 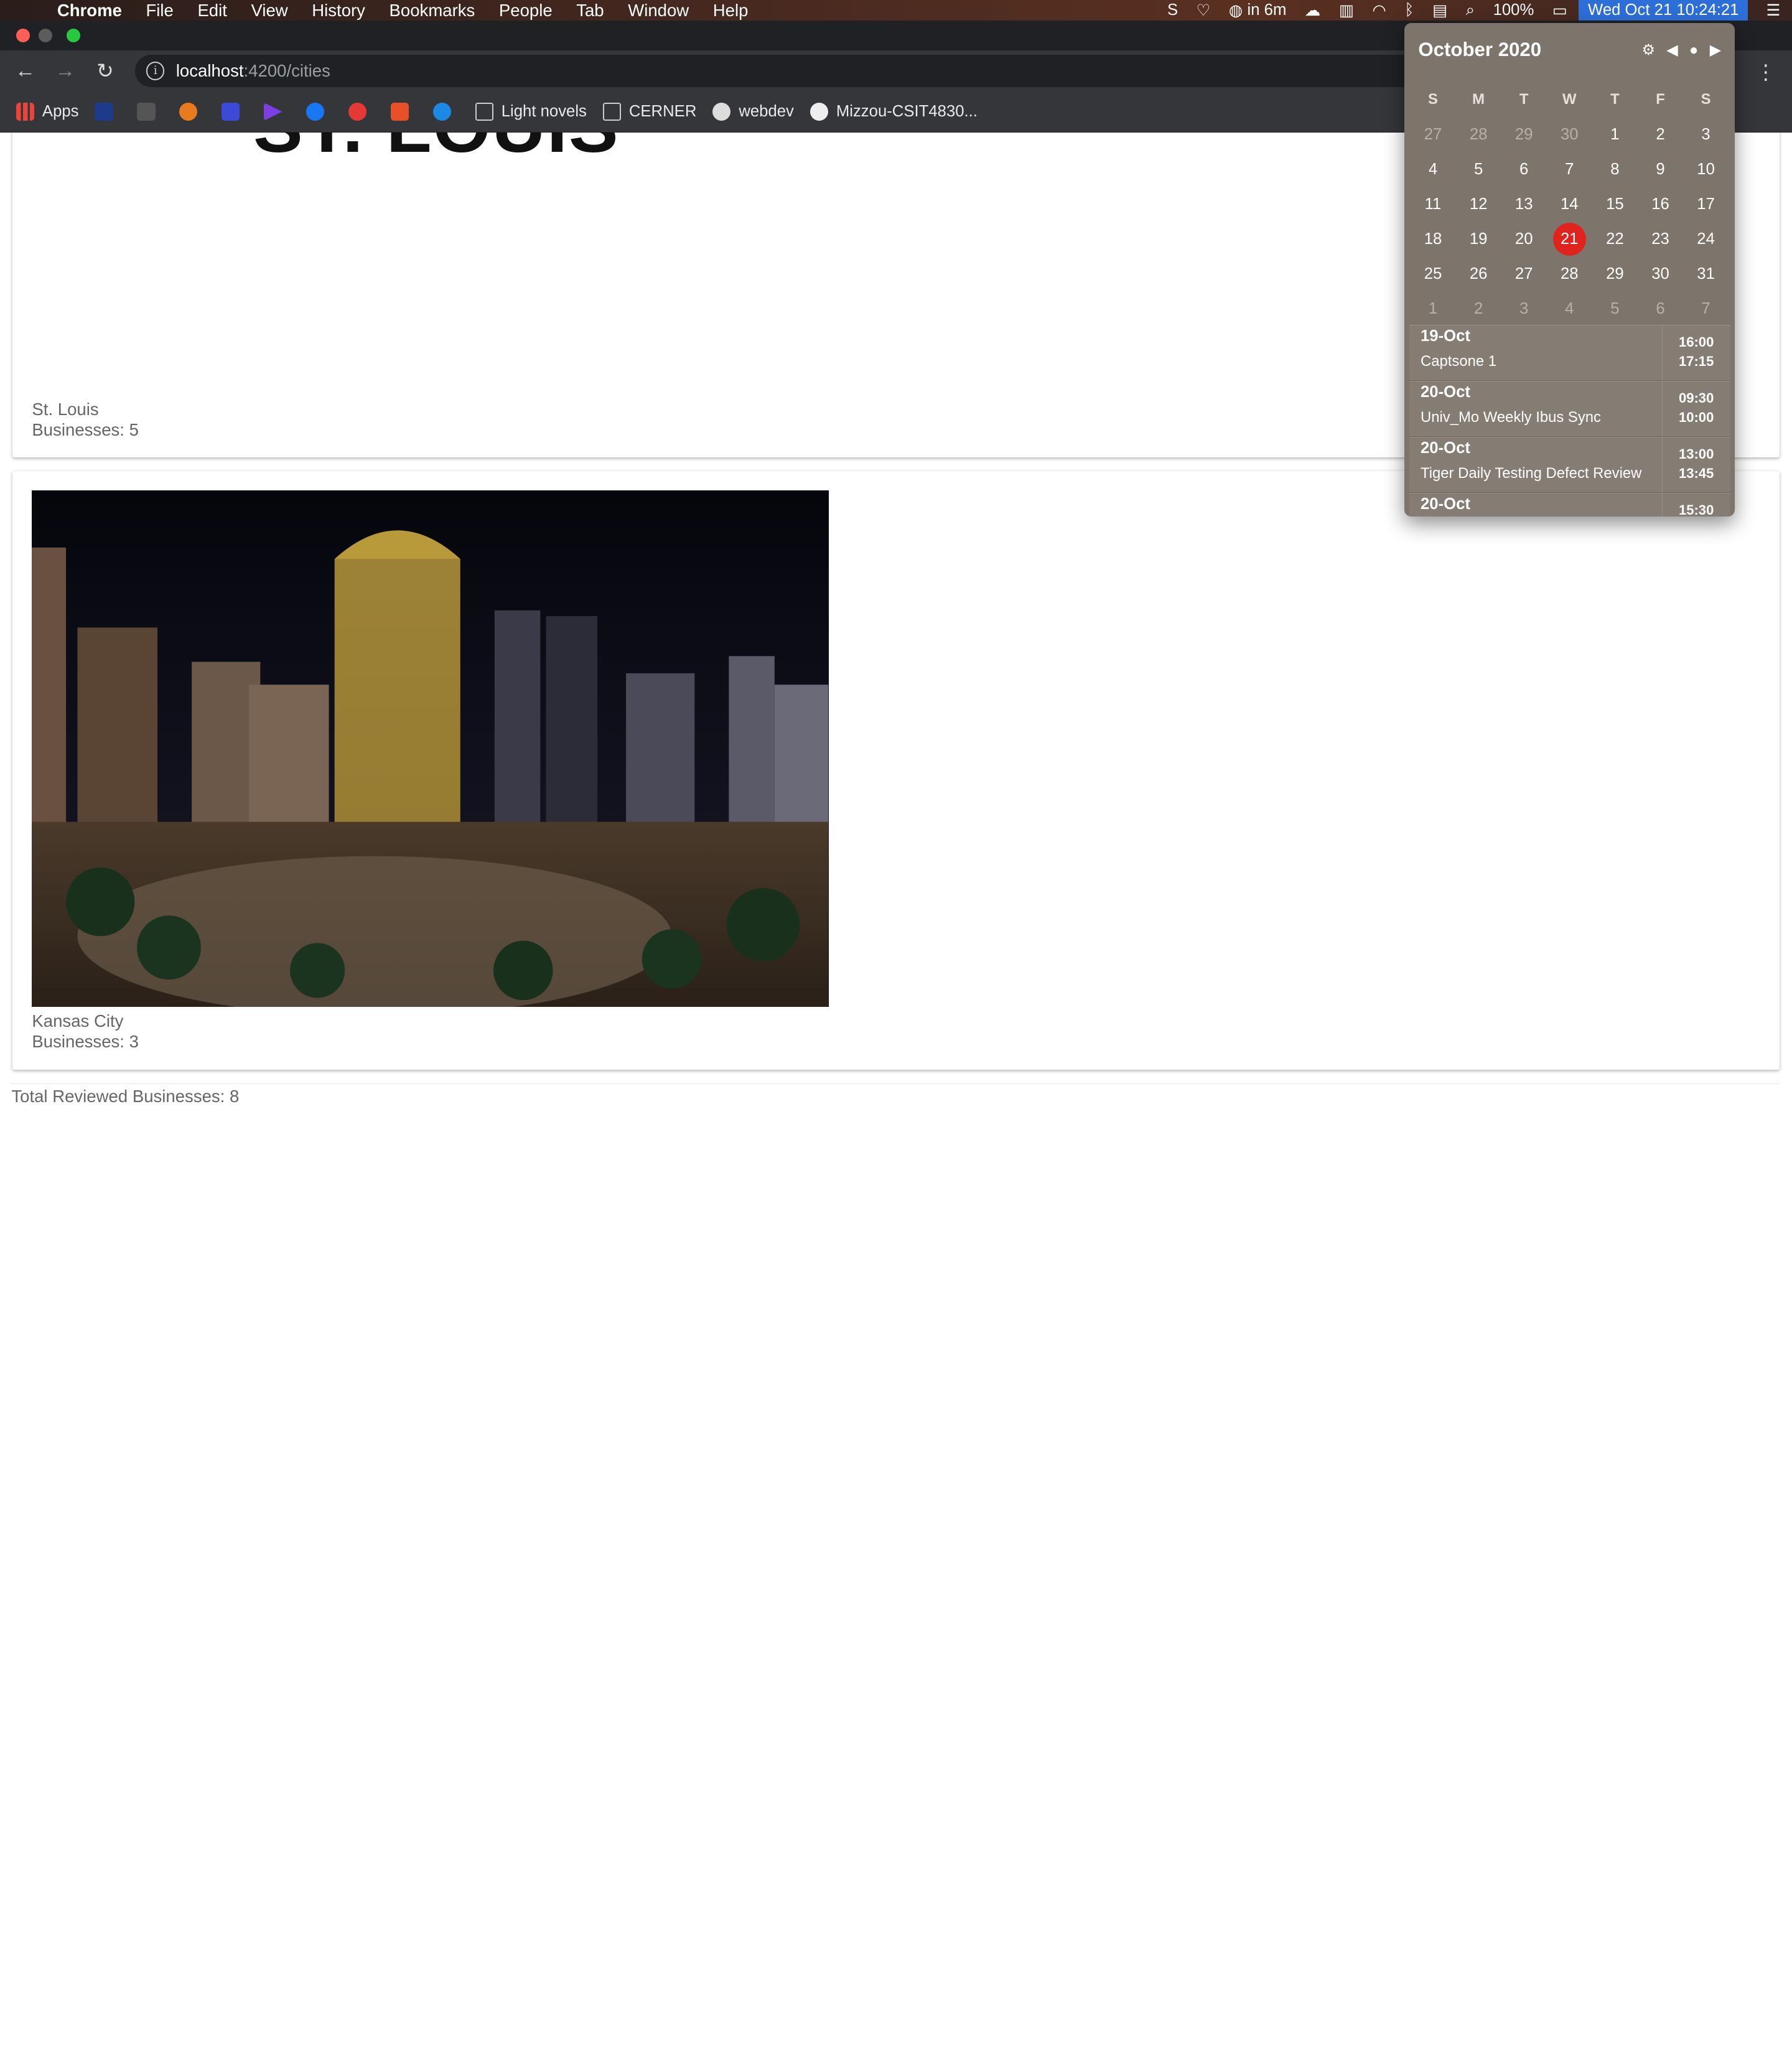 I want to click on window-zoom-button, so click(x=73, y=35).